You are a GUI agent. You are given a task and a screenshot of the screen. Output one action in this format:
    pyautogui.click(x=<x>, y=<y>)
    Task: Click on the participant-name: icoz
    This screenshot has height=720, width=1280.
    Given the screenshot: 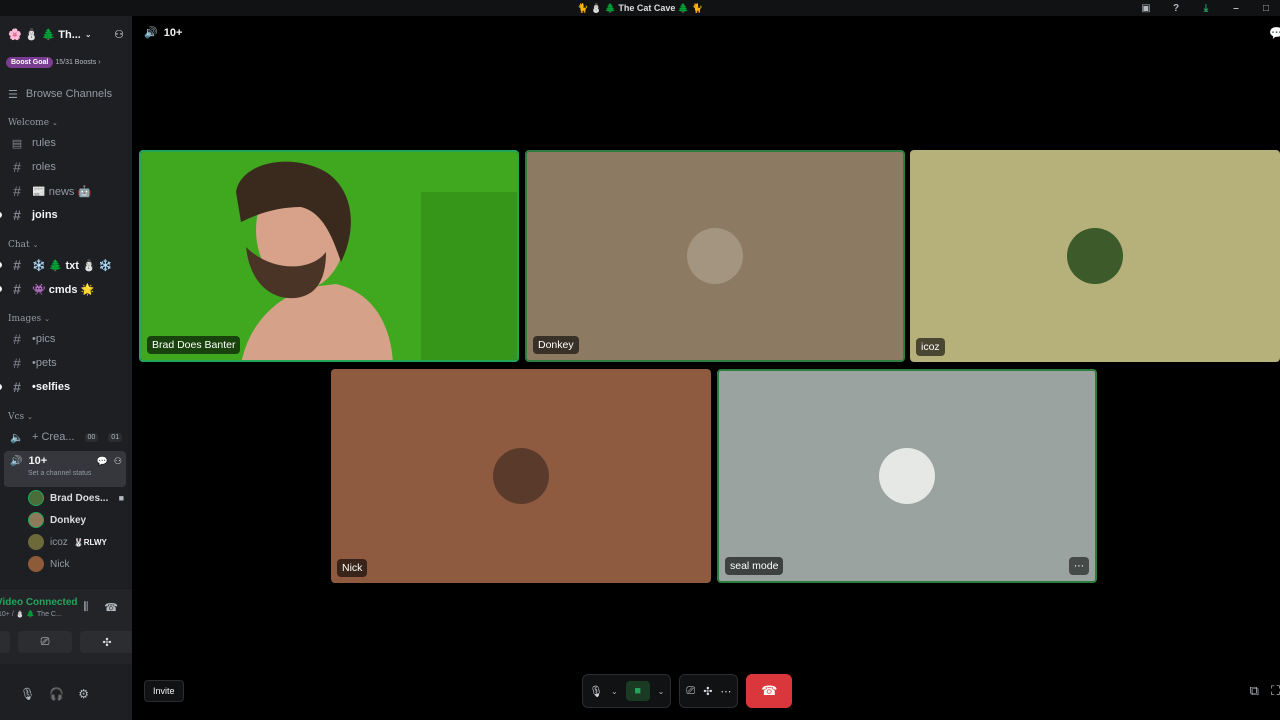 What is the action you would take?
    pyautogui.click(x=930, y=347)
    